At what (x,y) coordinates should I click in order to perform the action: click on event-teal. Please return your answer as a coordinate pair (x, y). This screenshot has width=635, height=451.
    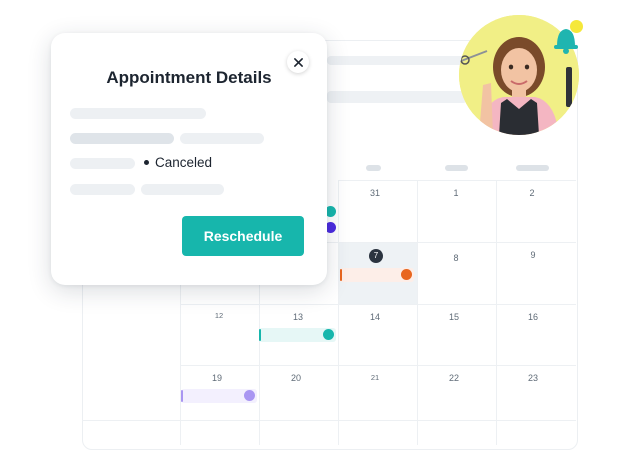
    Looking at the image, I should click on (297, 335).